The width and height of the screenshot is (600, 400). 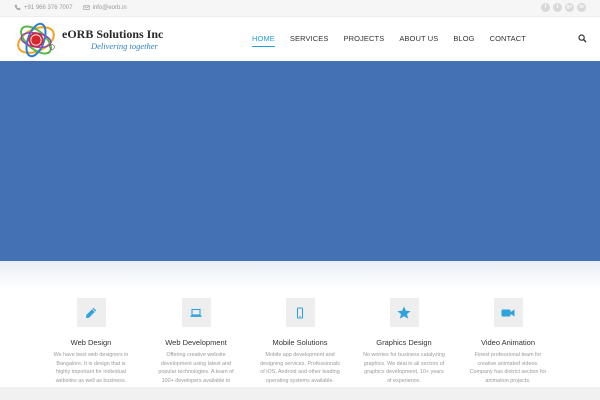 I want to click on bottom-strip, so click(x=300, y=393).